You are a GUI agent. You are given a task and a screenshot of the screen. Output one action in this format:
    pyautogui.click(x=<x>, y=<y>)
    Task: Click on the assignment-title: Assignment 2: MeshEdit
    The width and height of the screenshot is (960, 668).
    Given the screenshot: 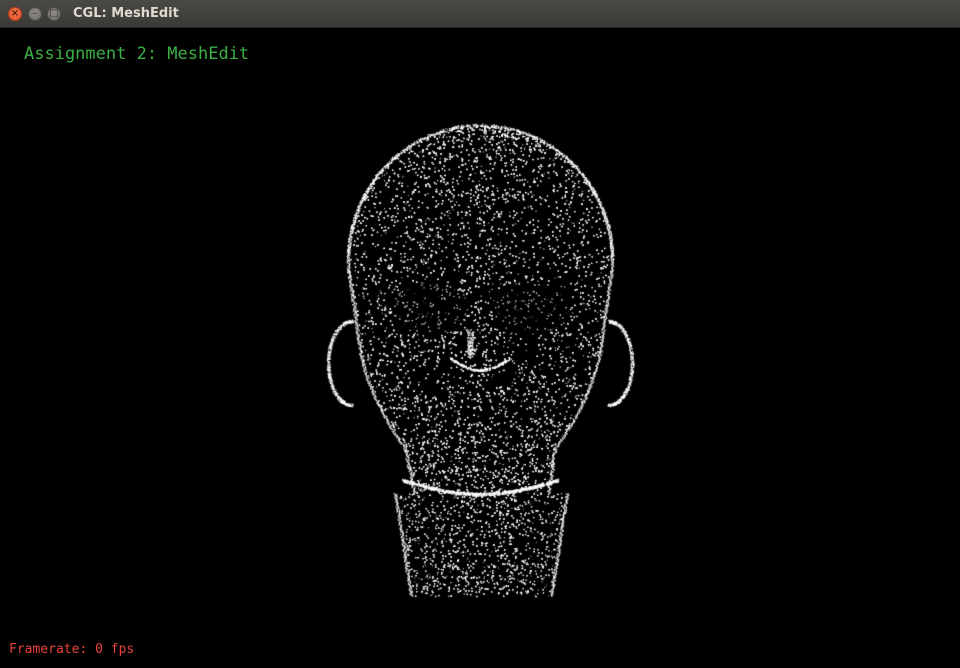 What is the action you would take?
    pyautogui.click(x=137, y=54)
    